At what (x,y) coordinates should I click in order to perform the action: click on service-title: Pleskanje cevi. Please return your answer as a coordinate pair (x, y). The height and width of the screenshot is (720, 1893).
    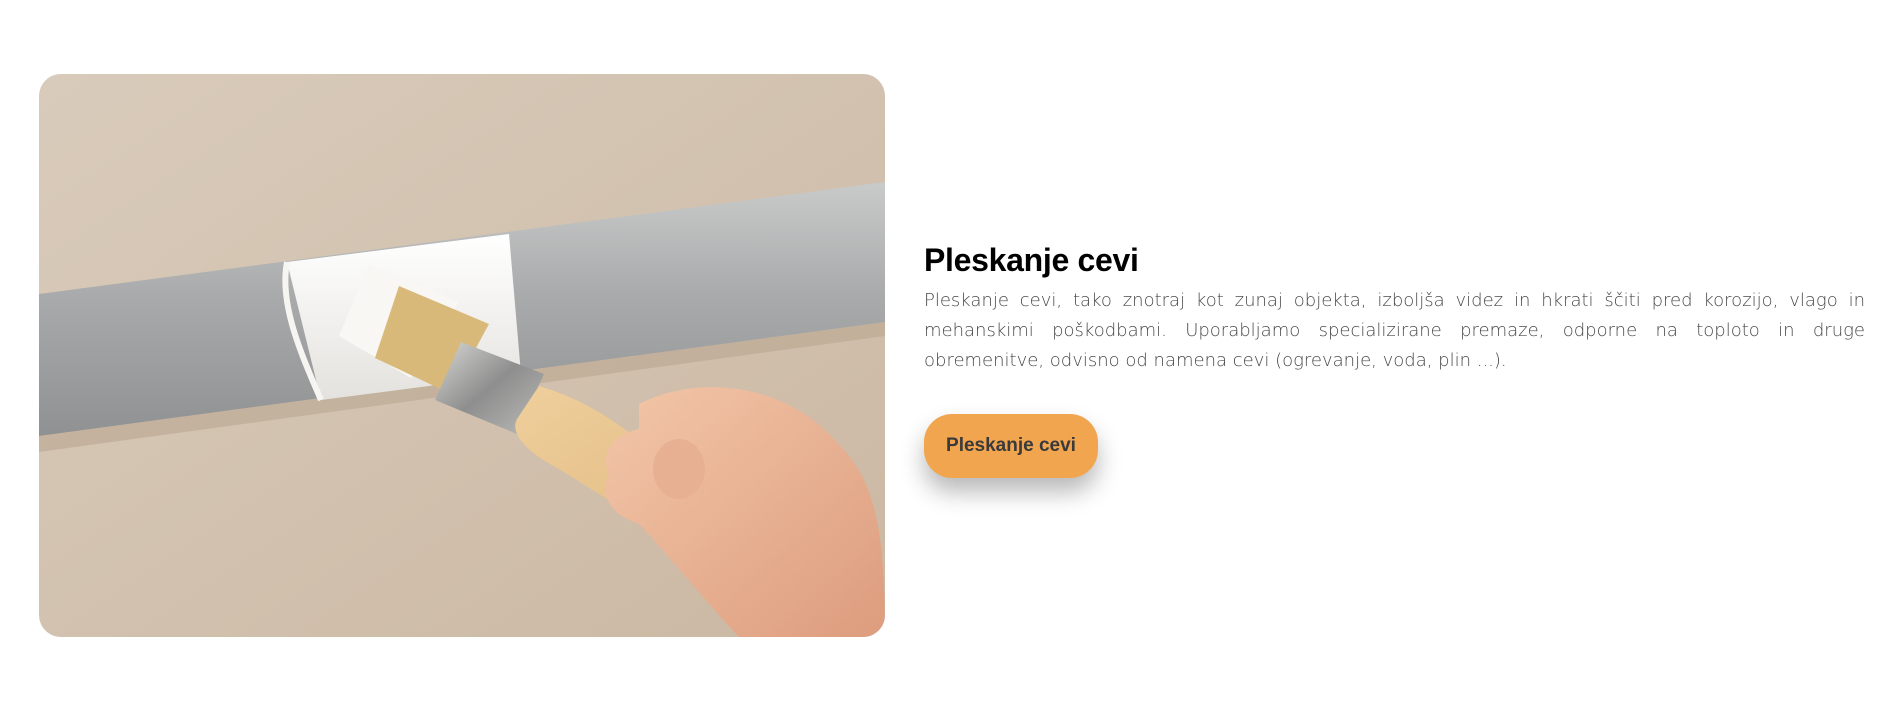
    Looking at the image, I should click on (1031, 260).